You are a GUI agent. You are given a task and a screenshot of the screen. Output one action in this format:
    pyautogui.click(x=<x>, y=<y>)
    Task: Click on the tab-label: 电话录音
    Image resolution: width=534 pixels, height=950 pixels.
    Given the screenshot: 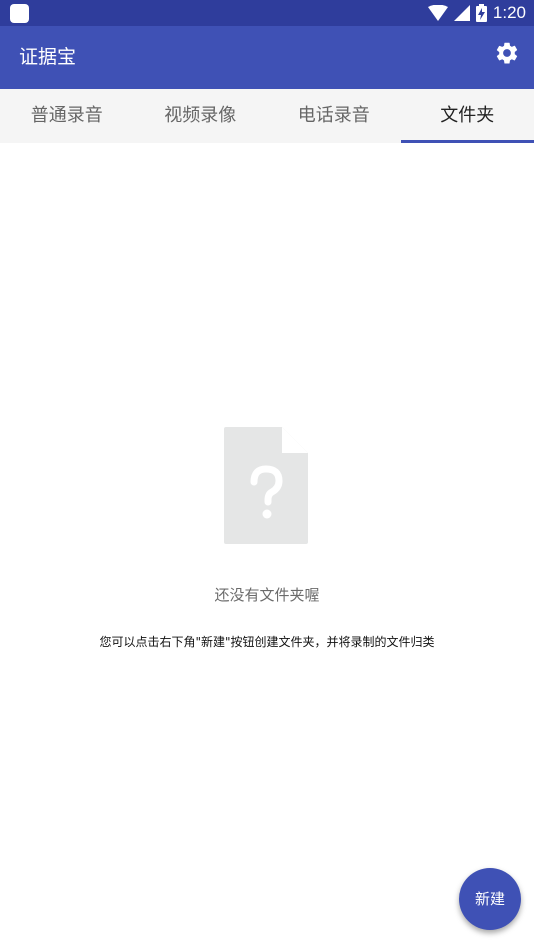 What is the action you would take?
    pyautogui.click(x=333, y=115)
    